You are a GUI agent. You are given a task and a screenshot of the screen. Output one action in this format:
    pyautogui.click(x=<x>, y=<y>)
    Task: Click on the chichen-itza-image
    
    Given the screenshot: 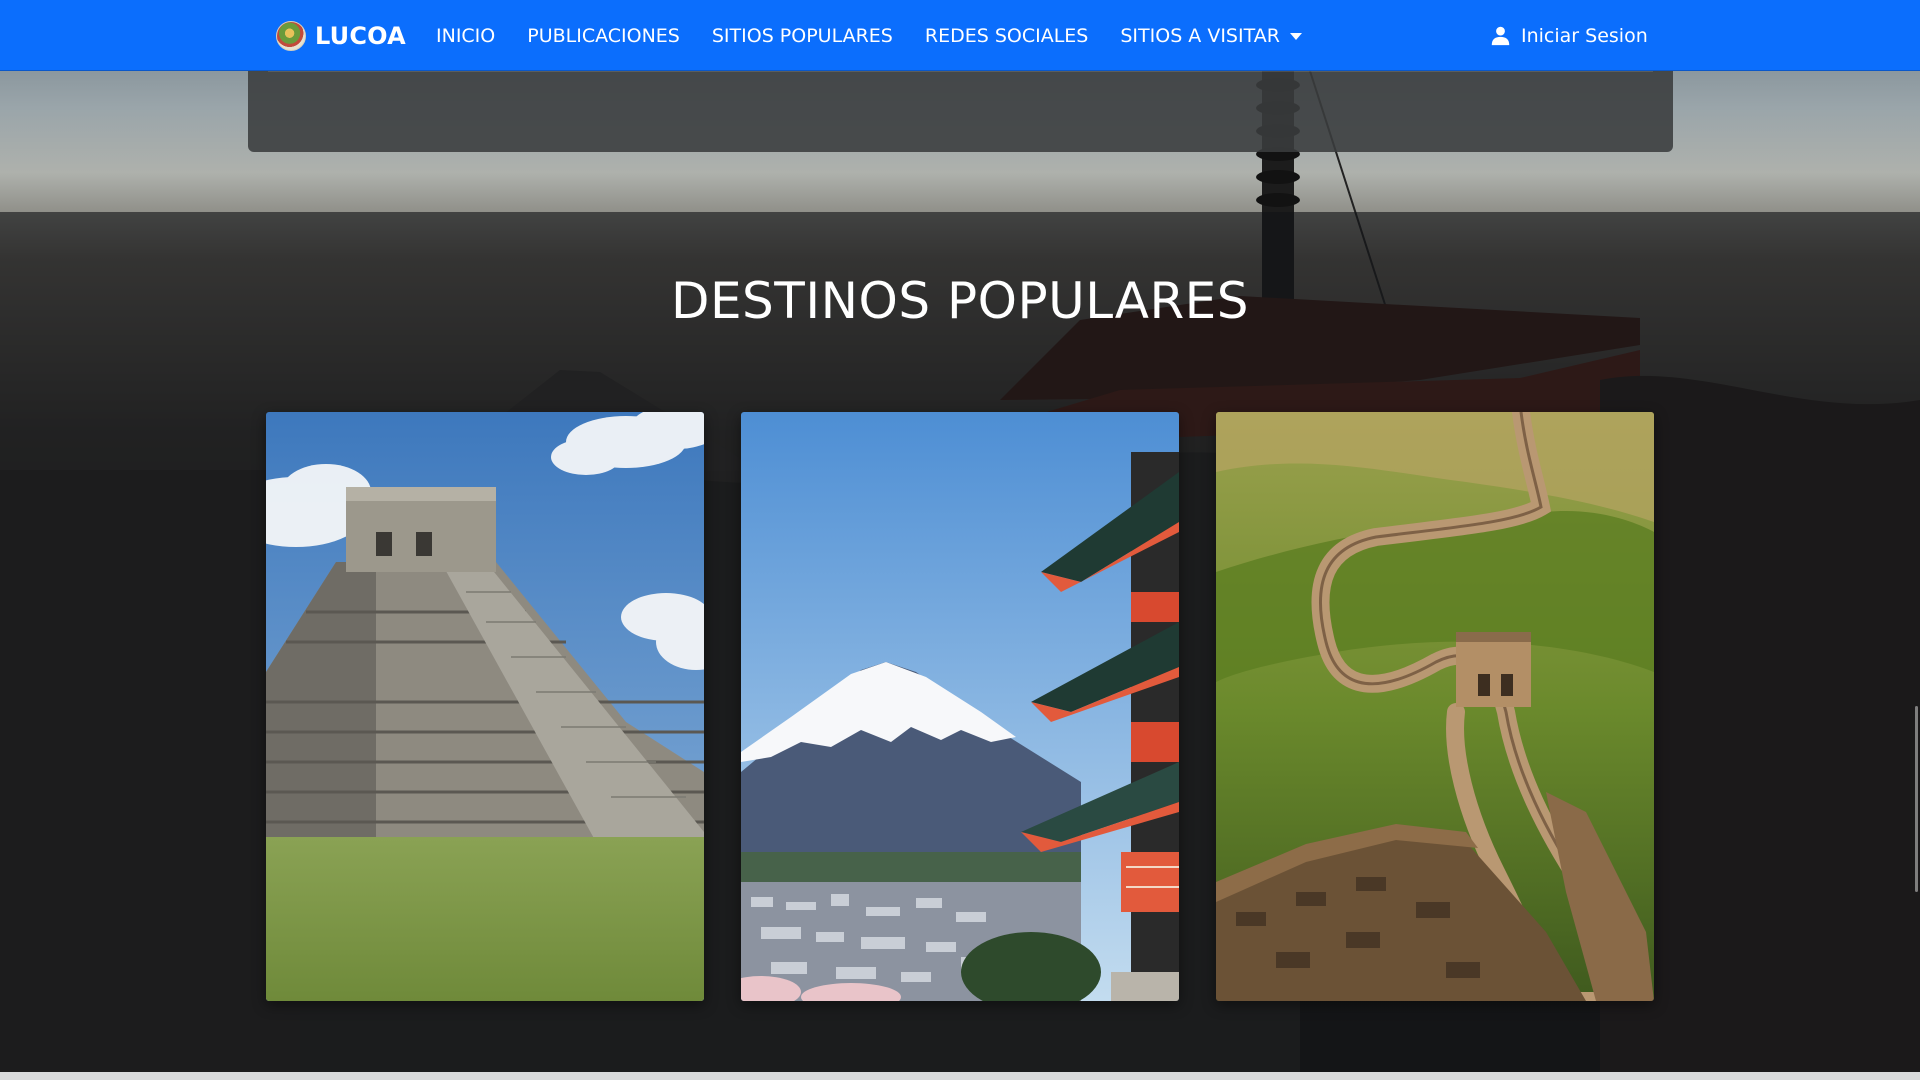 What is the action you would take?
    pyautogui.click(x=485, y=706)
    